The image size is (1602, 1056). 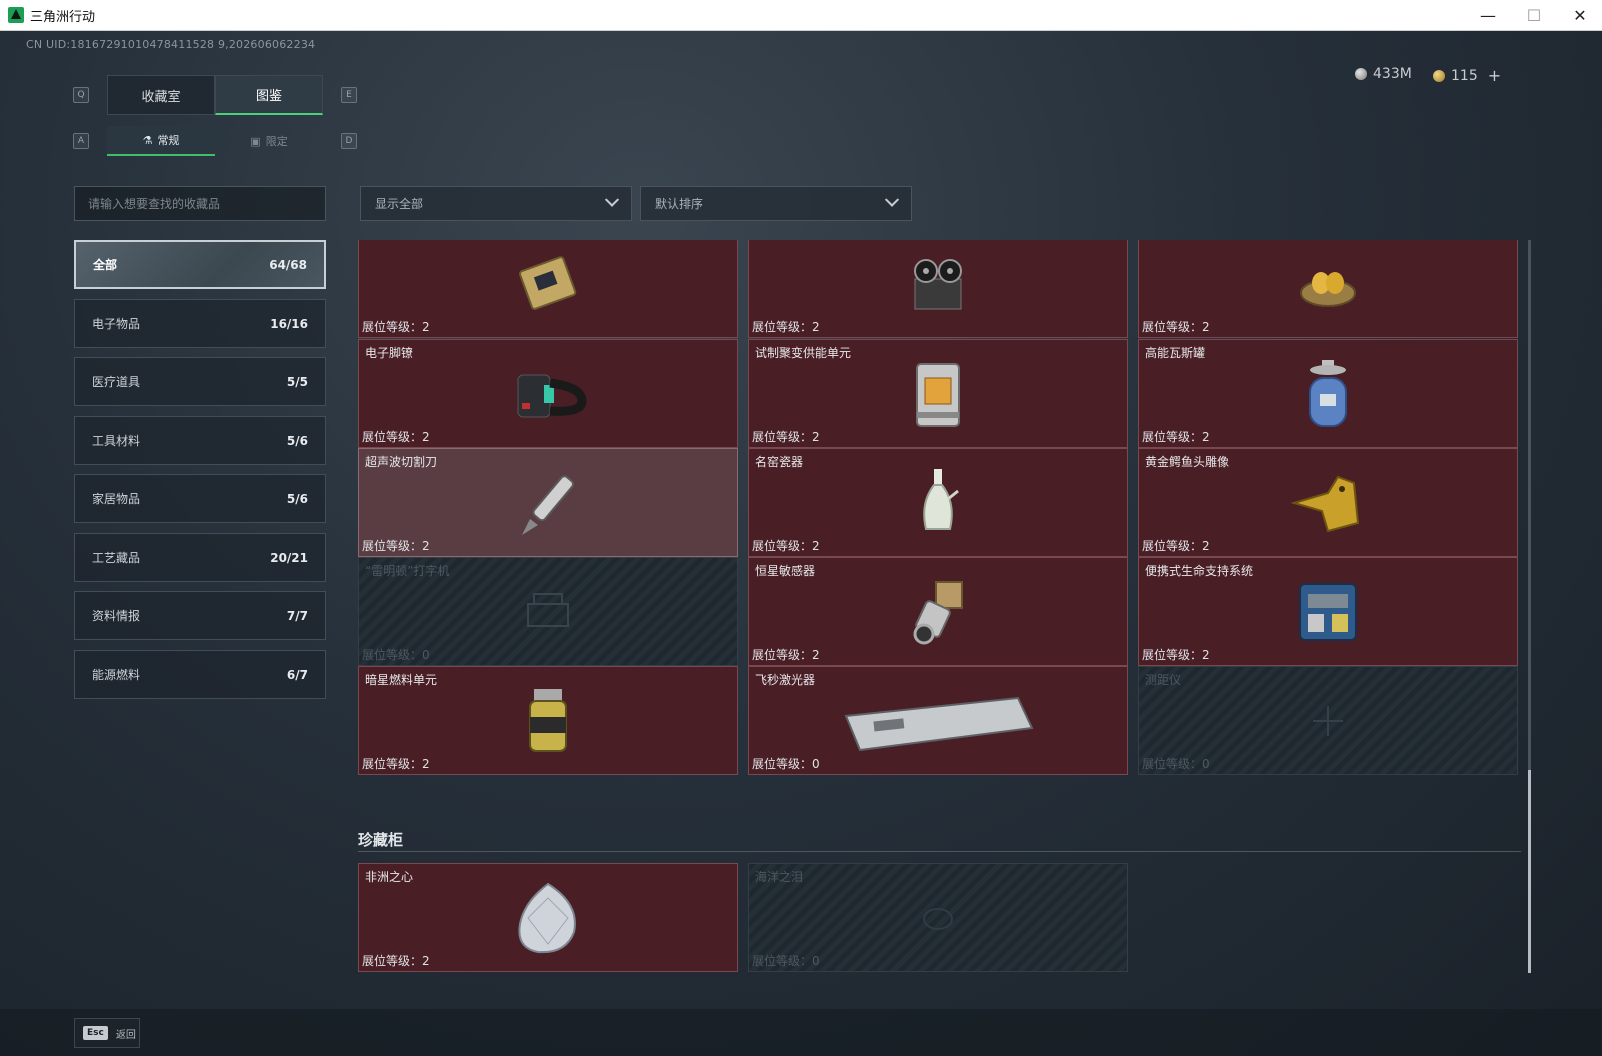 I want to click on item-card: 暗星燃料单元 展位等级：2, so click(x=548, y=720).